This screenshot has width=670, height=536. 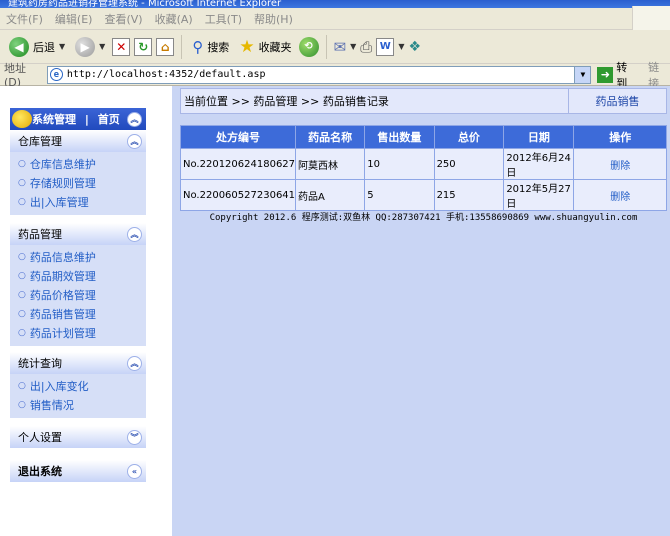 I want to click on sidebar-item-label: 药品价格管理, so click(x=62, y=295).